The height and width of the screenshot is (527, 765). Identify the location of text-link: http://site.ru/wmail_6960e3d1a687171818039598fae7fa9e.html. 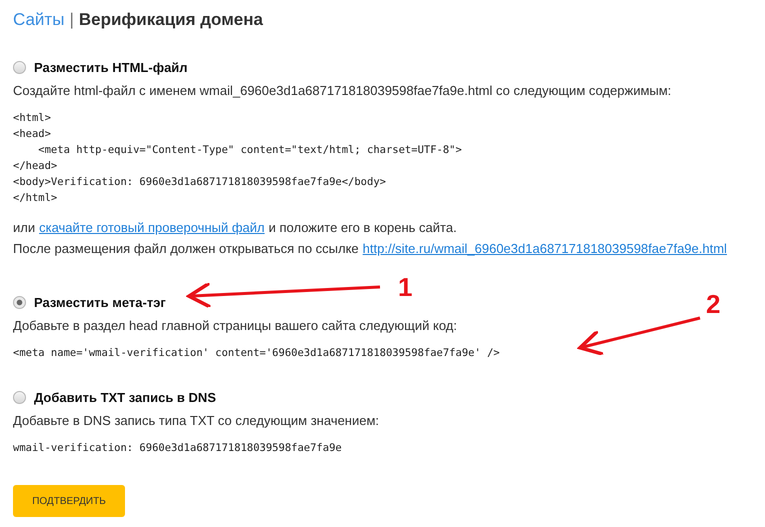
(544, 248).